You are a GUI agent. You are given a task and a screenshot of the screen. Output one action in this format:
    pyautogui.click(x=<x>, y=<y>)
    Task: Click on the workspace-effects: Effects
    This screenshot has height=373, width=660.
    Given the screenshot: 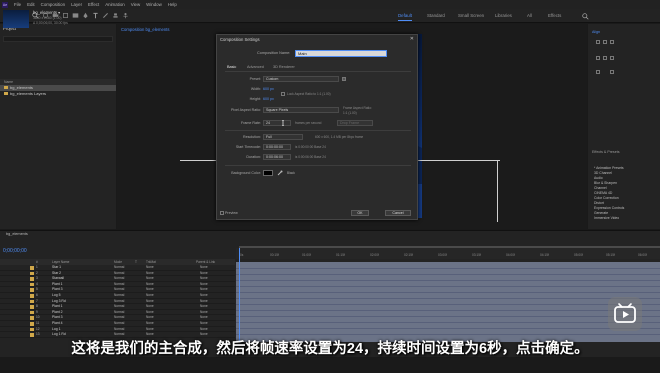 What is the action you would take?
    pyautogui.click(x=554, y=15)
    